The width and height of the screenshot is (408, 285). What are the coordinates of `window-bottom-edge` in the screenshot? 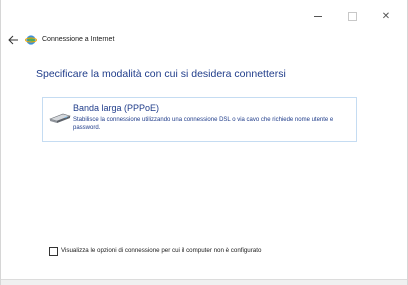 It's located at (204, 282).